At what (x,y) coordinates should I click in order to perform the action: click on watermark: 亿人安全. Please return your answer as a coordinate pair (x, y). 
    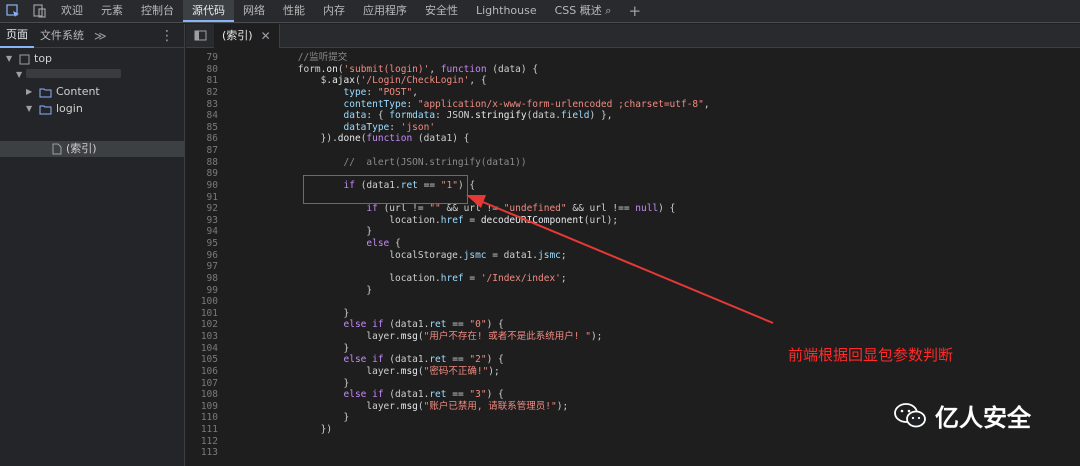
    Looking at the image, I should click on (962, 415).